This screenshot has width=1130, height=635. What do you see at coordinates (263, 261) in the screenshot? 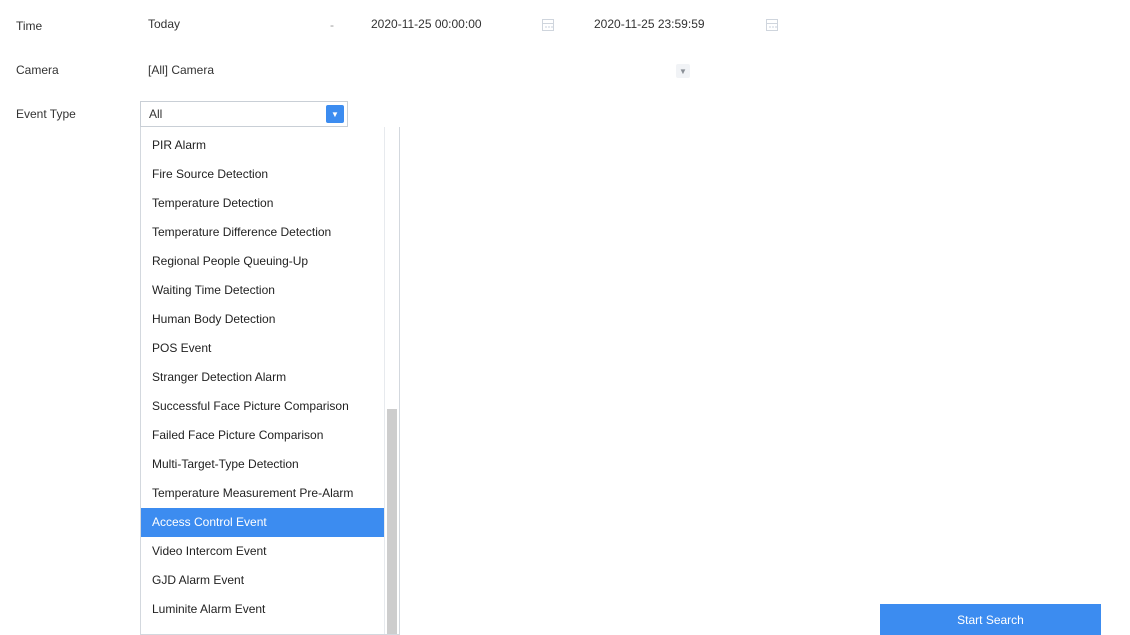
I see `event-type-option: Regional People Queuing-Up` at bounding box center [263, 261].